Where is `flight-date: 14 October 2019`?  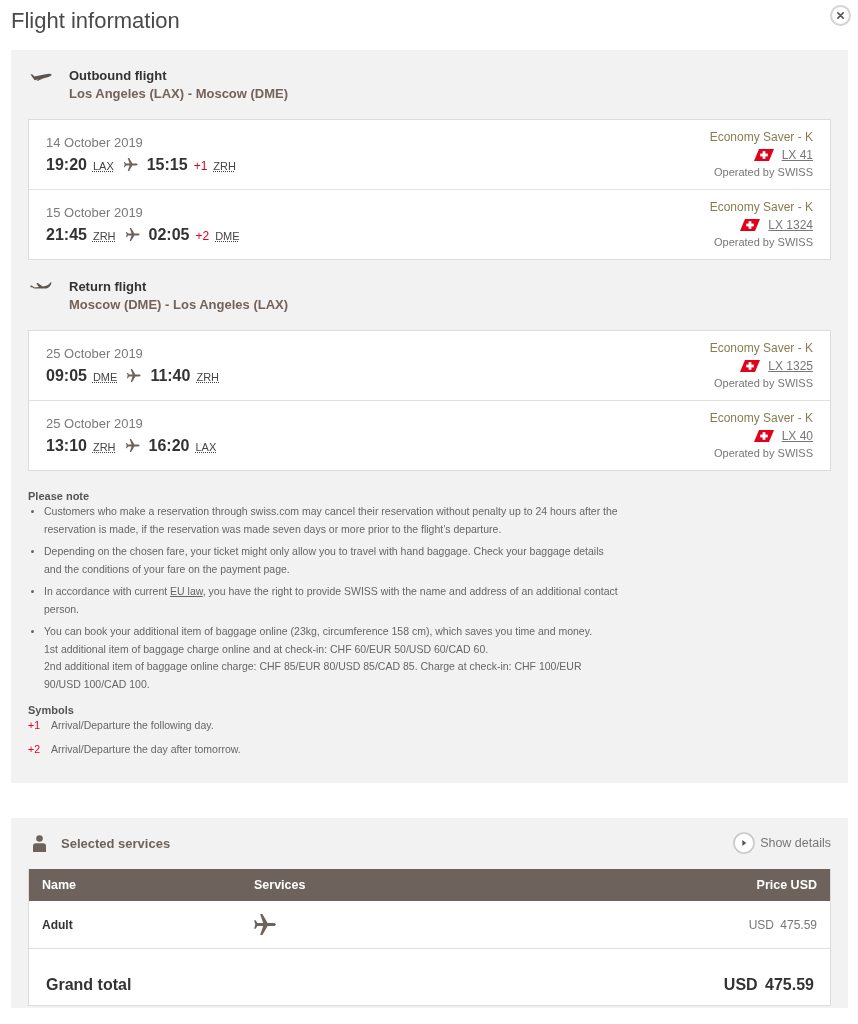 flight-date: 14 October 2019 is located at coordinates (95, 142).